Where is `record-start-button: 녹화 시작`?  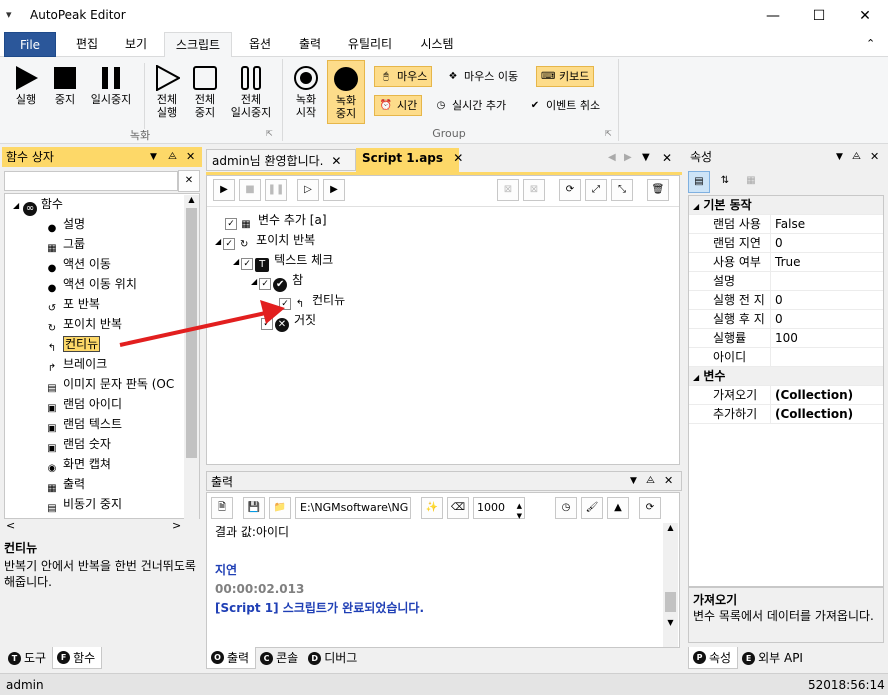
record-start-button: 녹화 시작 is located at coordinates (306, 92).